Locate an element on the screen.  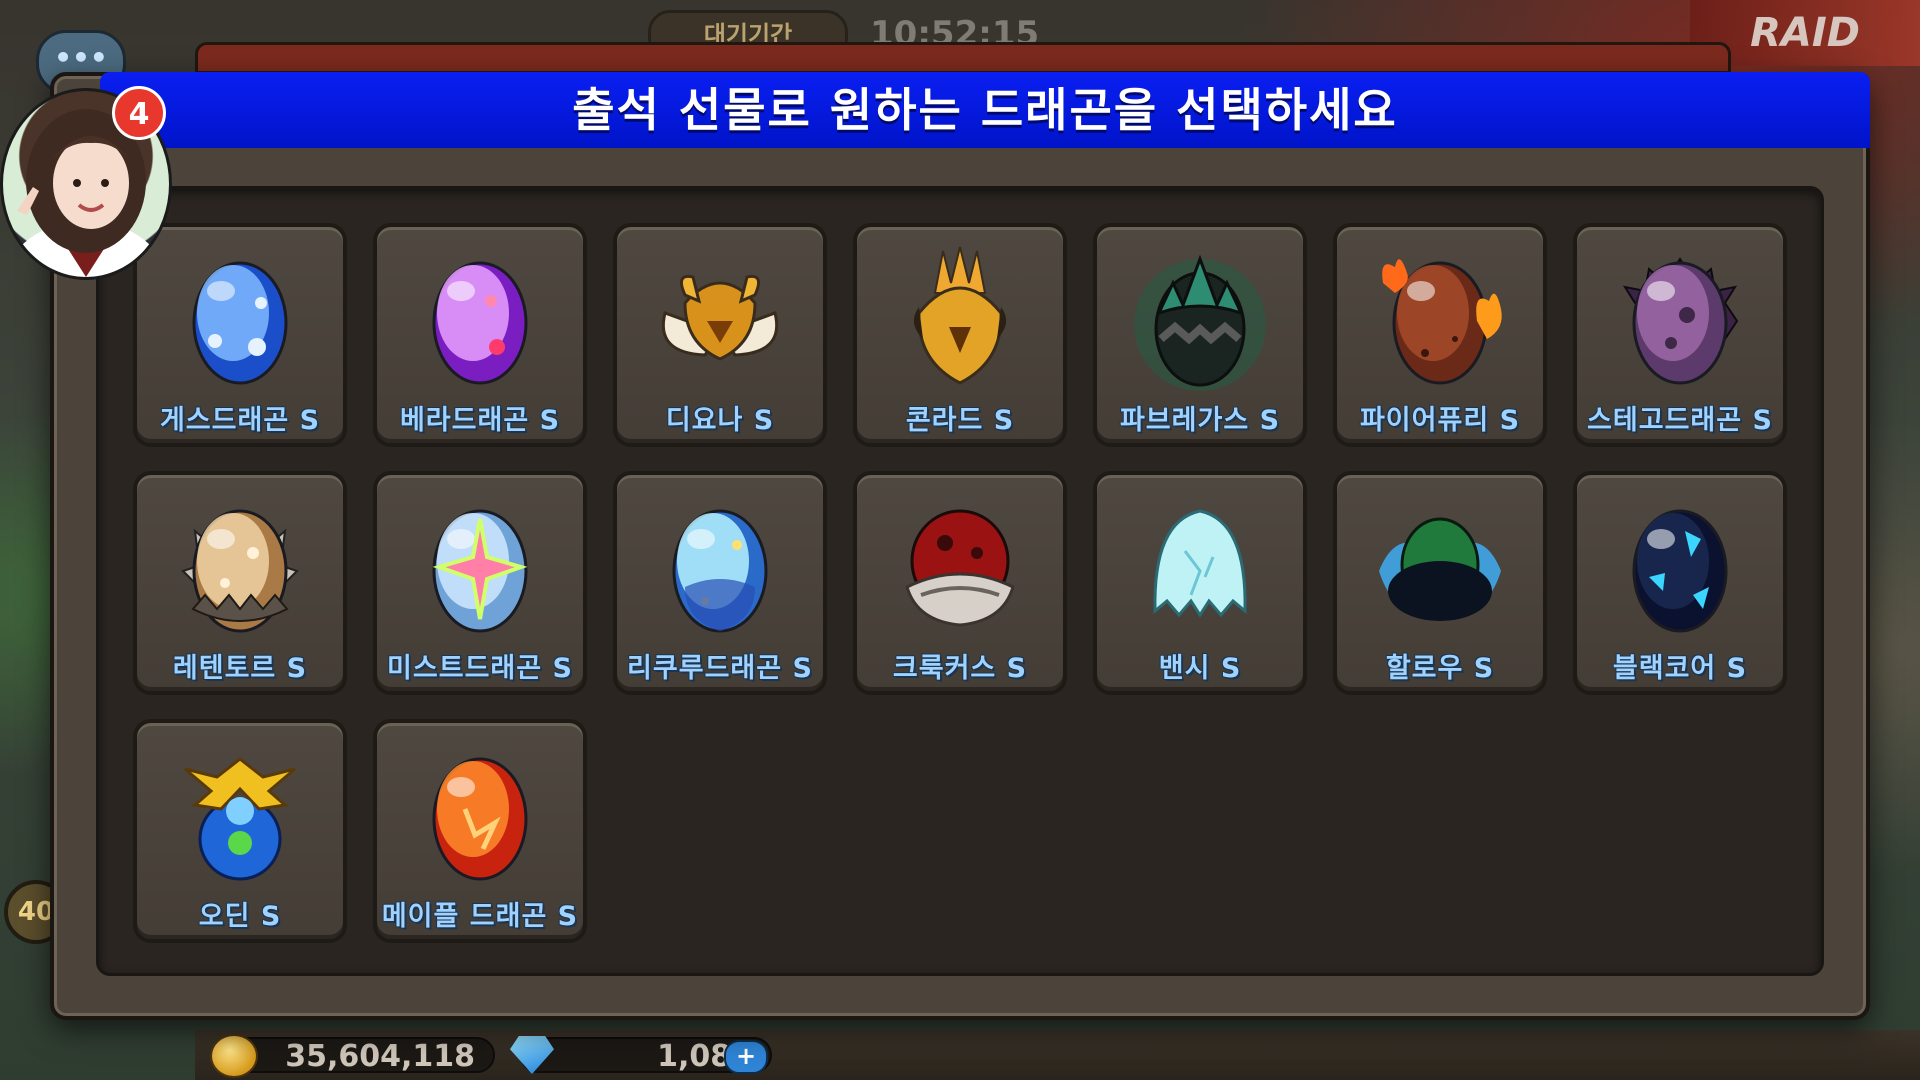
winged-gold-helm-icon is located at coordinates (720, 318).